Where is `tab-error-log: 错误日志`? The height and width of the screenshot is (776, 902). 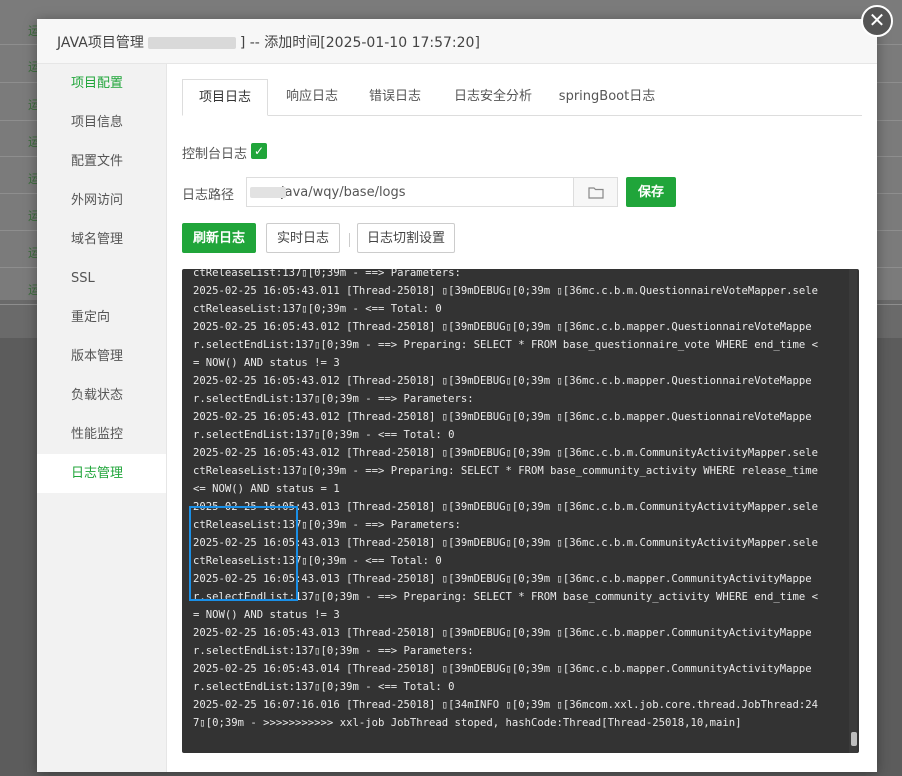
tab-error-log: 错误日志 is located at coordinates (395, 96).